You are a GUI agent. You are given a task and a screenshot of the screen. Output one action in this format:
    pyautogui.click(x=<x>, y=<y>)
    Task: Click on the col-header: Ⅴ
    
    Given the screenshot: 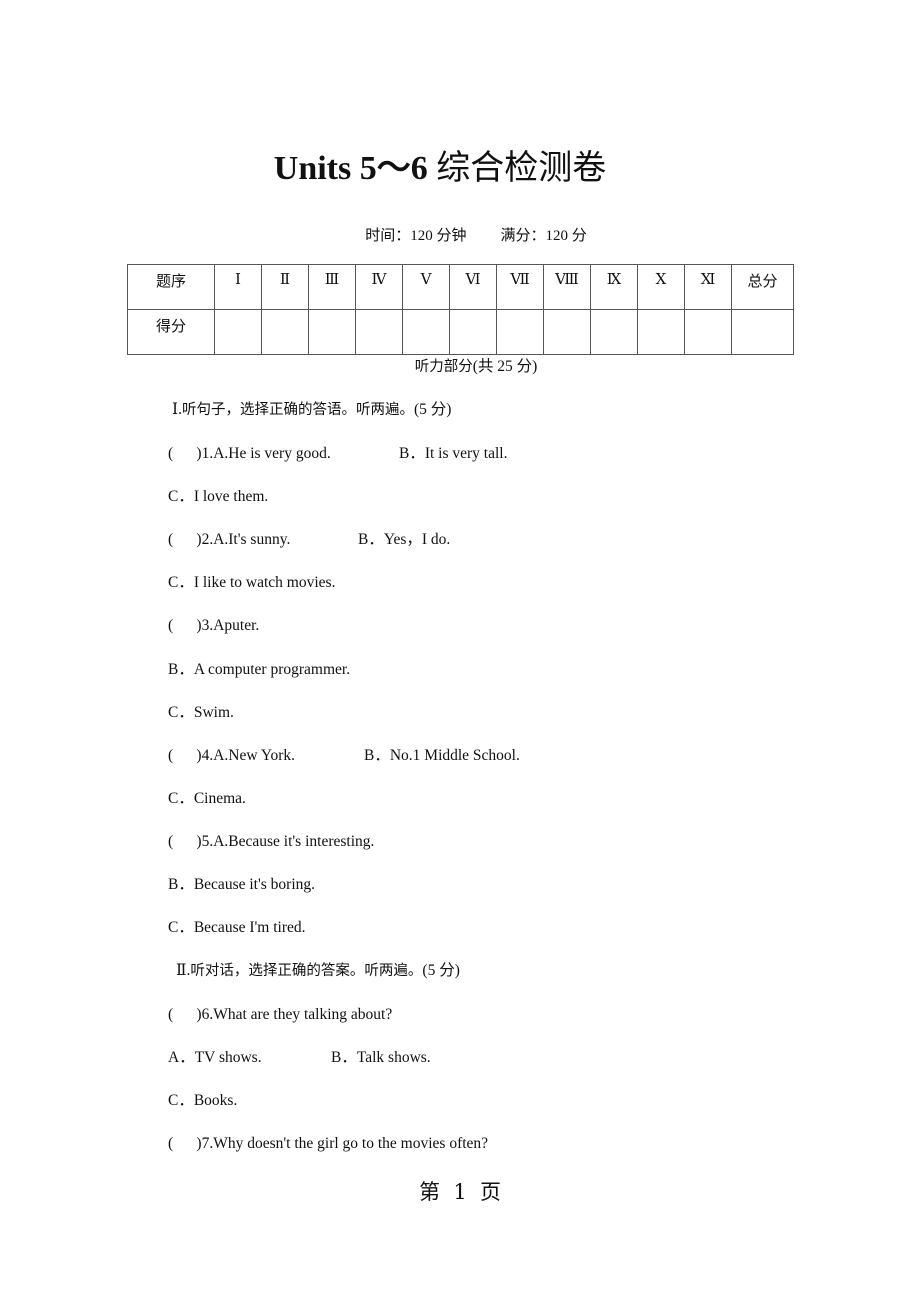 What is the action you would take?
    pyautogui.click(x=426, y=287)
    